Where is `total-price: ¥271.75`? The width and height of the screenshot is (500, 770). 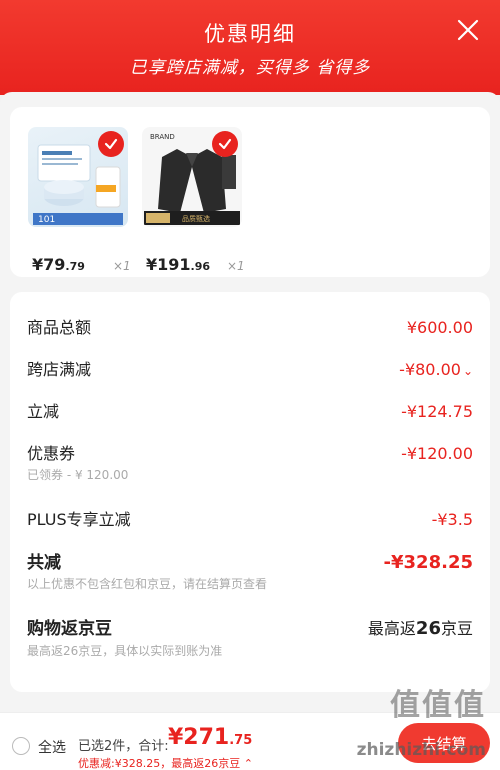 total-price: ¥271.75 is located at coordinates (210, 737).